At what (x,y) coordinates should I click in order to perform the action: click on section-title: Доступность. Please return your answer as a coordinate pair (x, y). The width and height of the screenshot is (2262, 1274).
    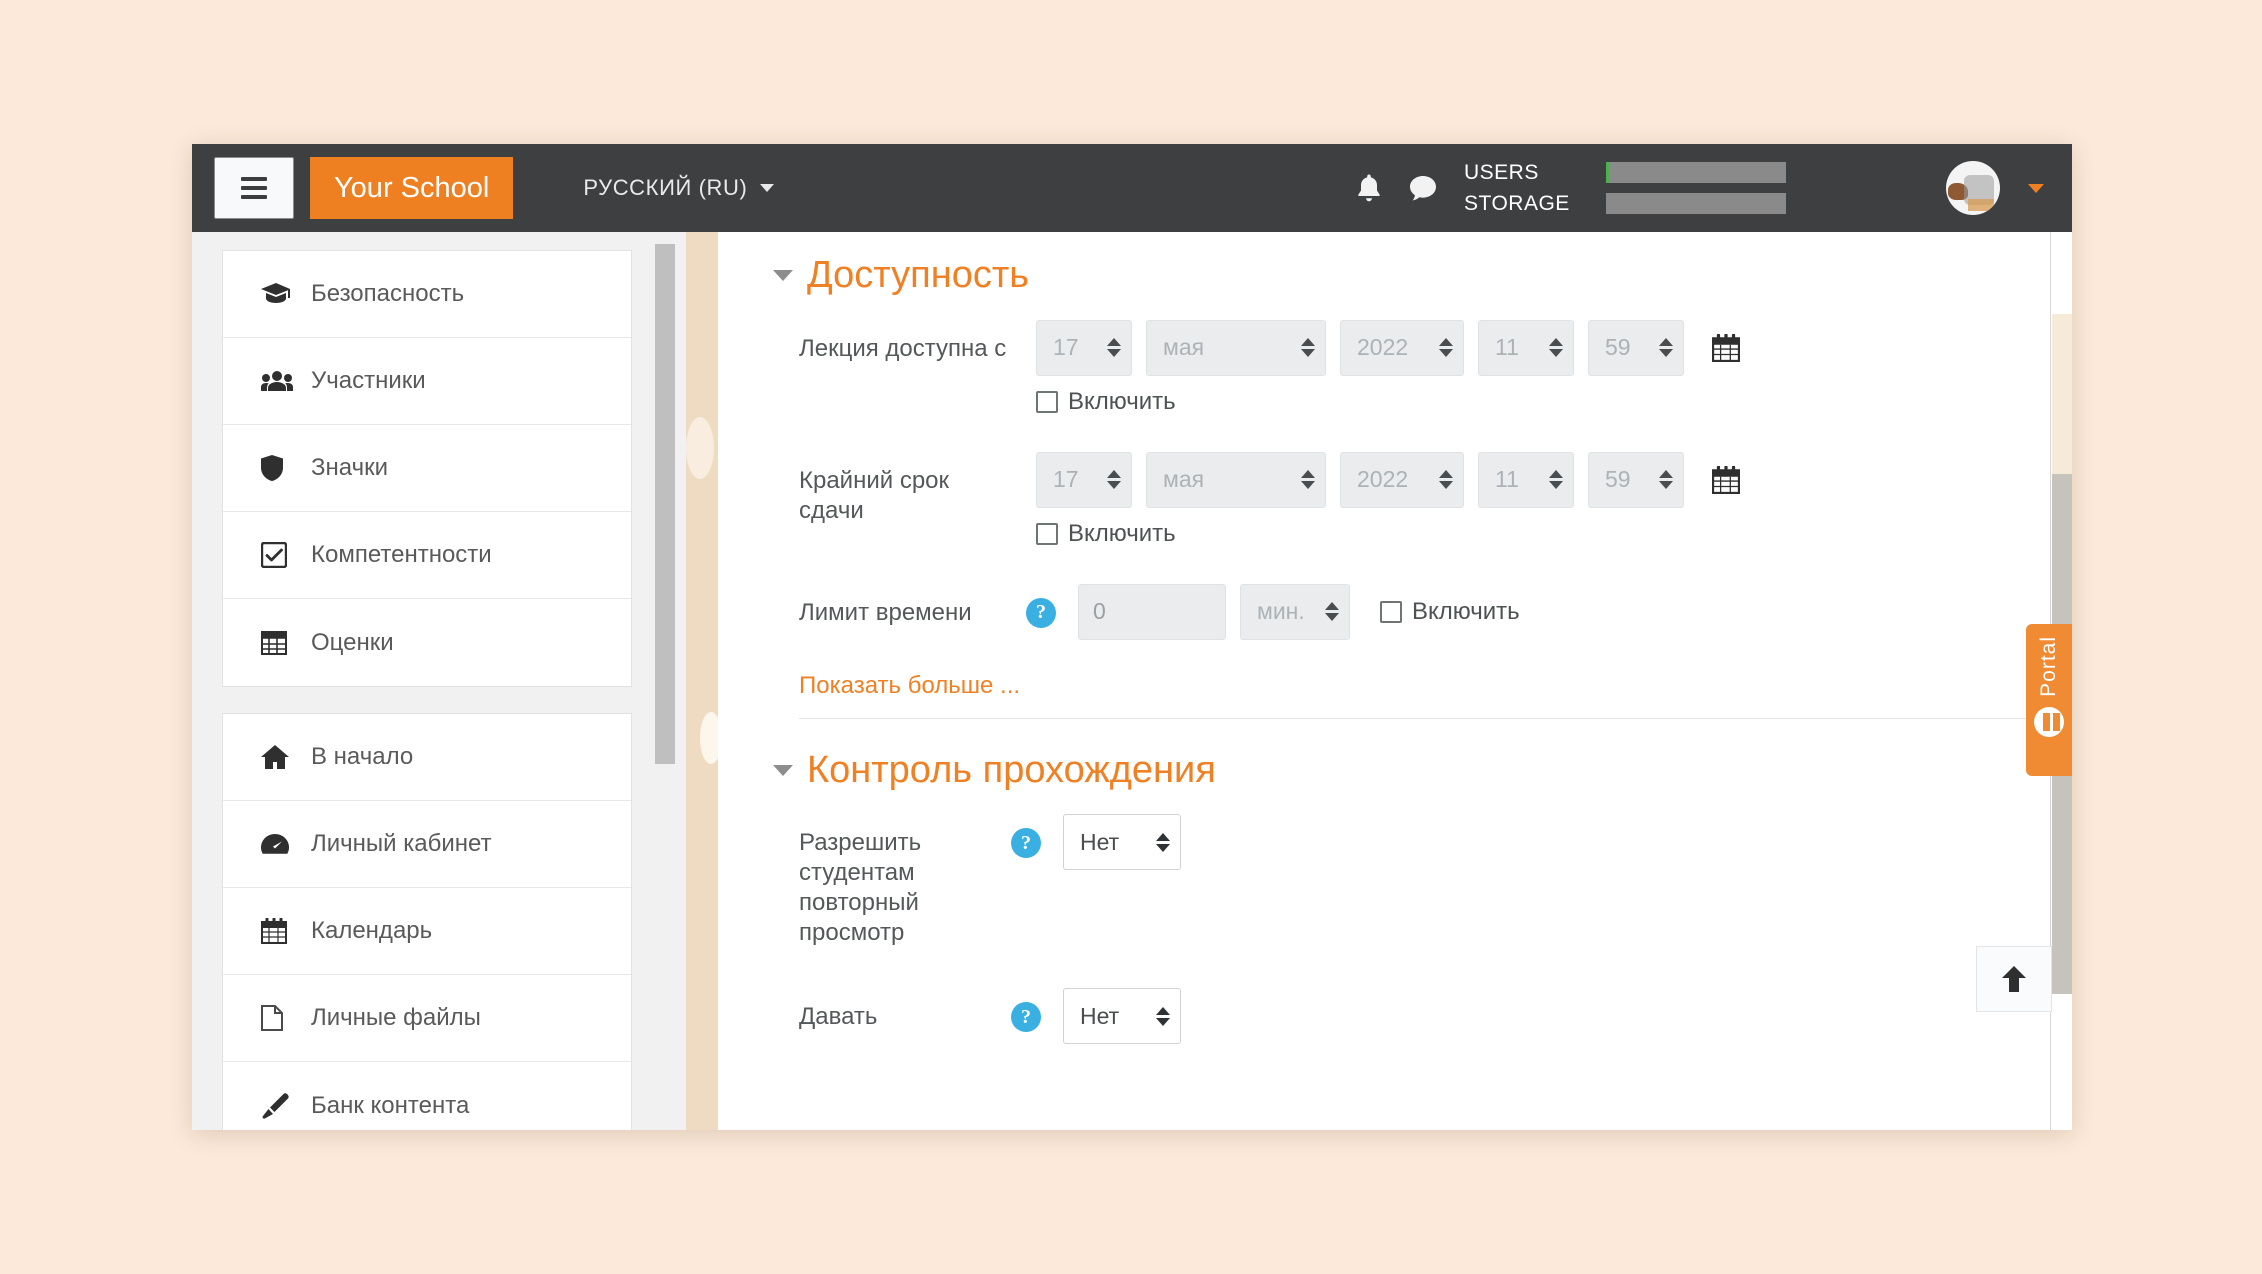
    Looking at the image, I should click on (918, 275).